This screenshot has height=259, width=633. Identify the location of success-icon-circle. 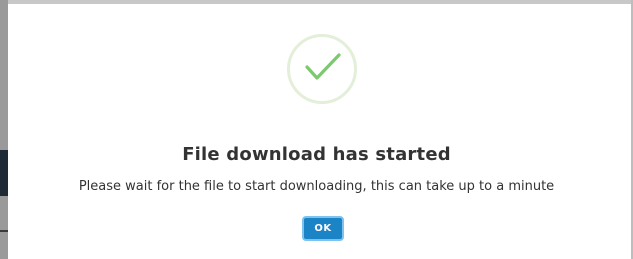
(322, 69).